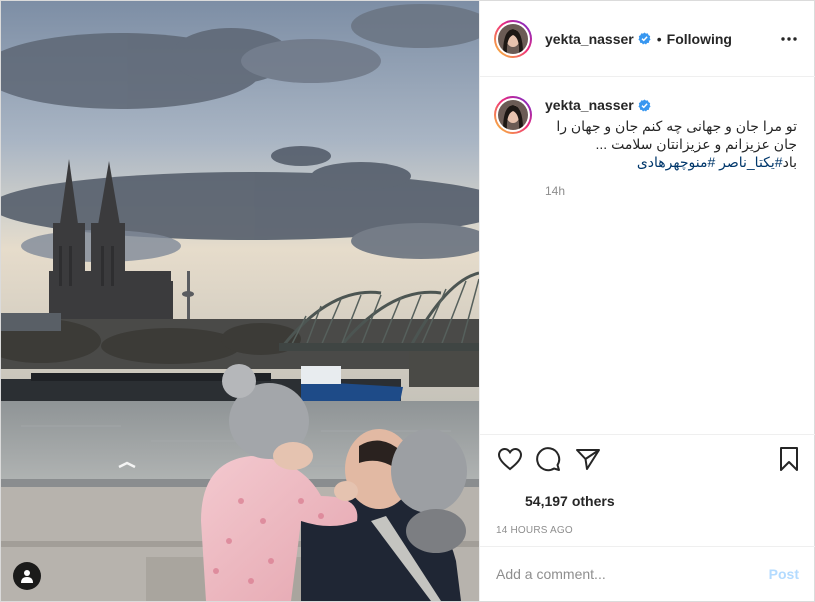 The image size is (815, 602). What do you see at coordinates (27, 576) in the screenshot?
I see `user-tag-icon` at bounding box center [27, 576].